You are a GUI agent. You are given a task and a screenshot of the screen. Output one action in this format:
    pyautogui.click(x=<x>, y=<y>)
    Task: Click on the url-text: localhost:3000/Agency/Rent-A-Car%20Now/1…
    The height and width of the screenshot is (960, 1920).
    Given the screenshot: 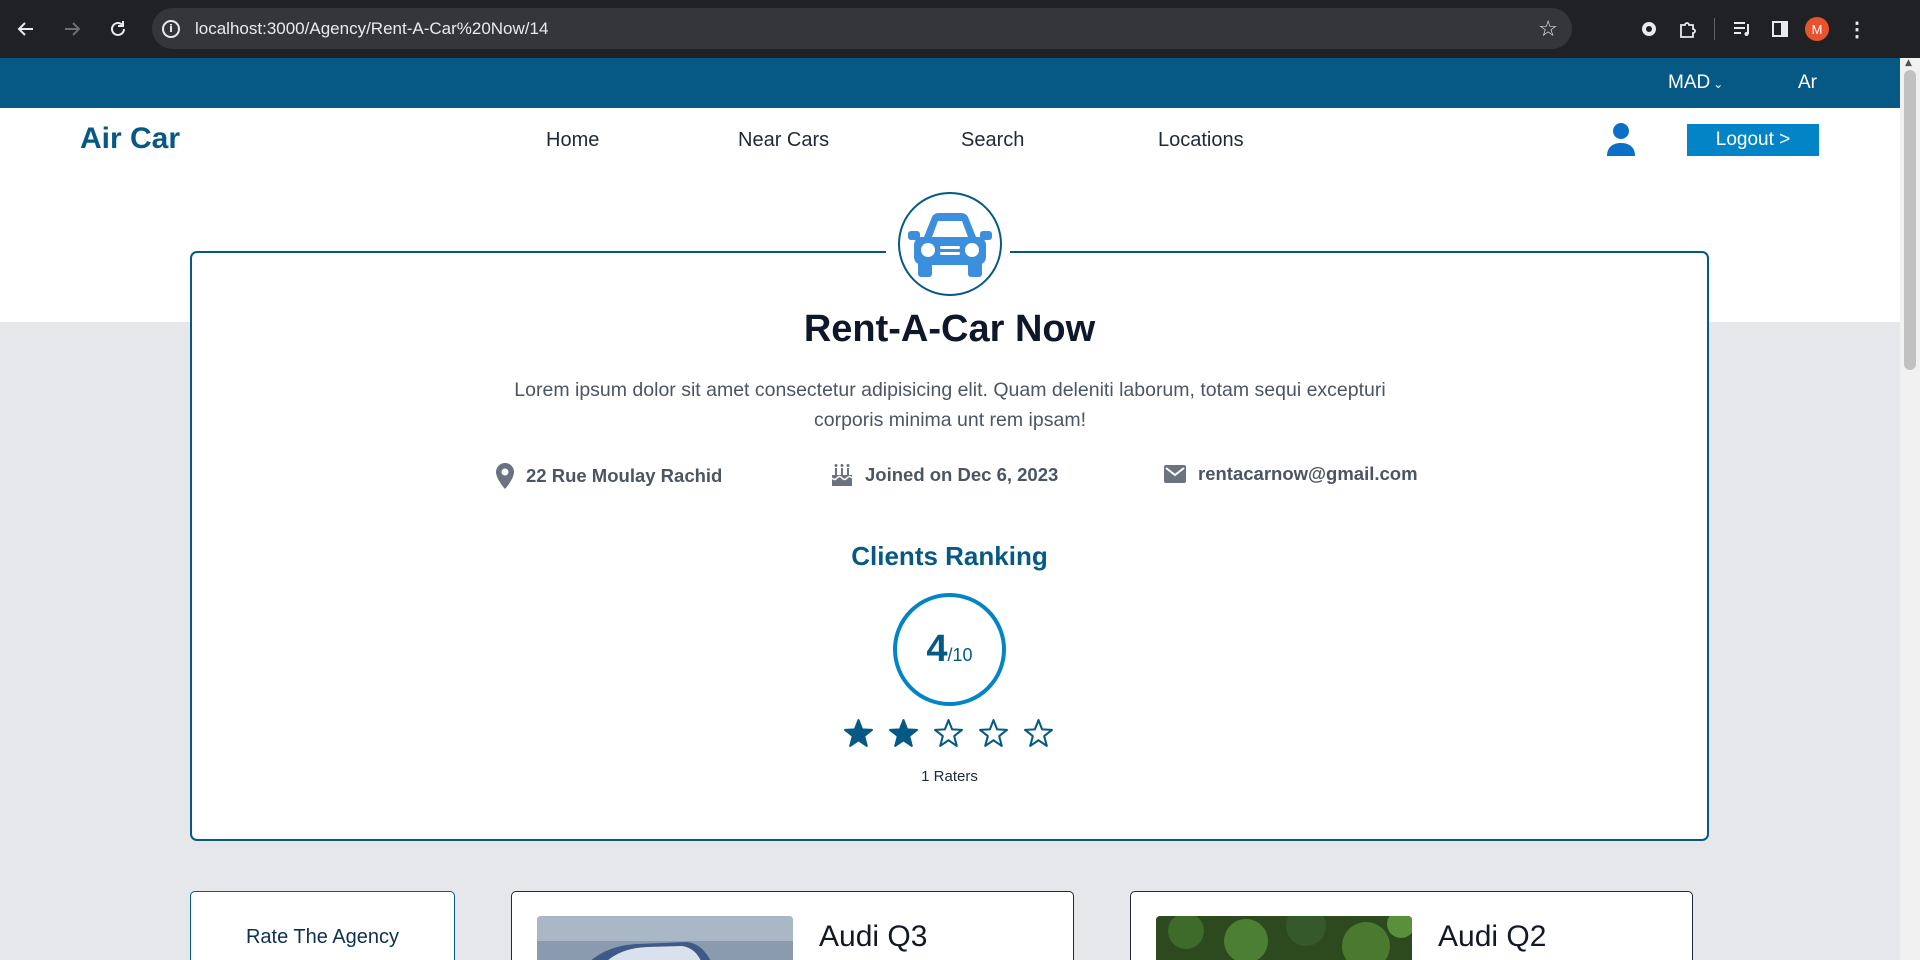 What is the action you would take?
    pyautogui.click(x=372, y=28)
    